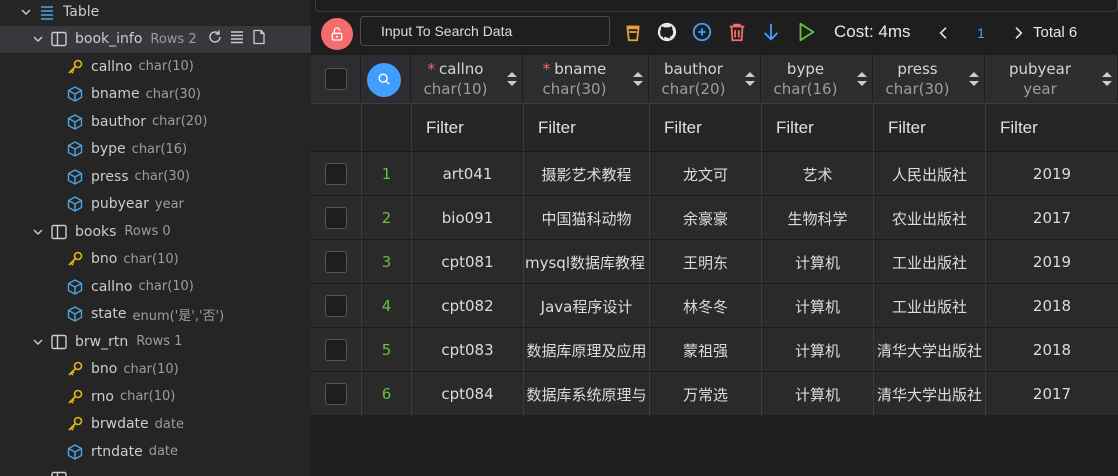  Describe the element at coordinates (155, 121) in the screenshot. I see `tree-column-bauthor: bauthor char(20)` at that location.